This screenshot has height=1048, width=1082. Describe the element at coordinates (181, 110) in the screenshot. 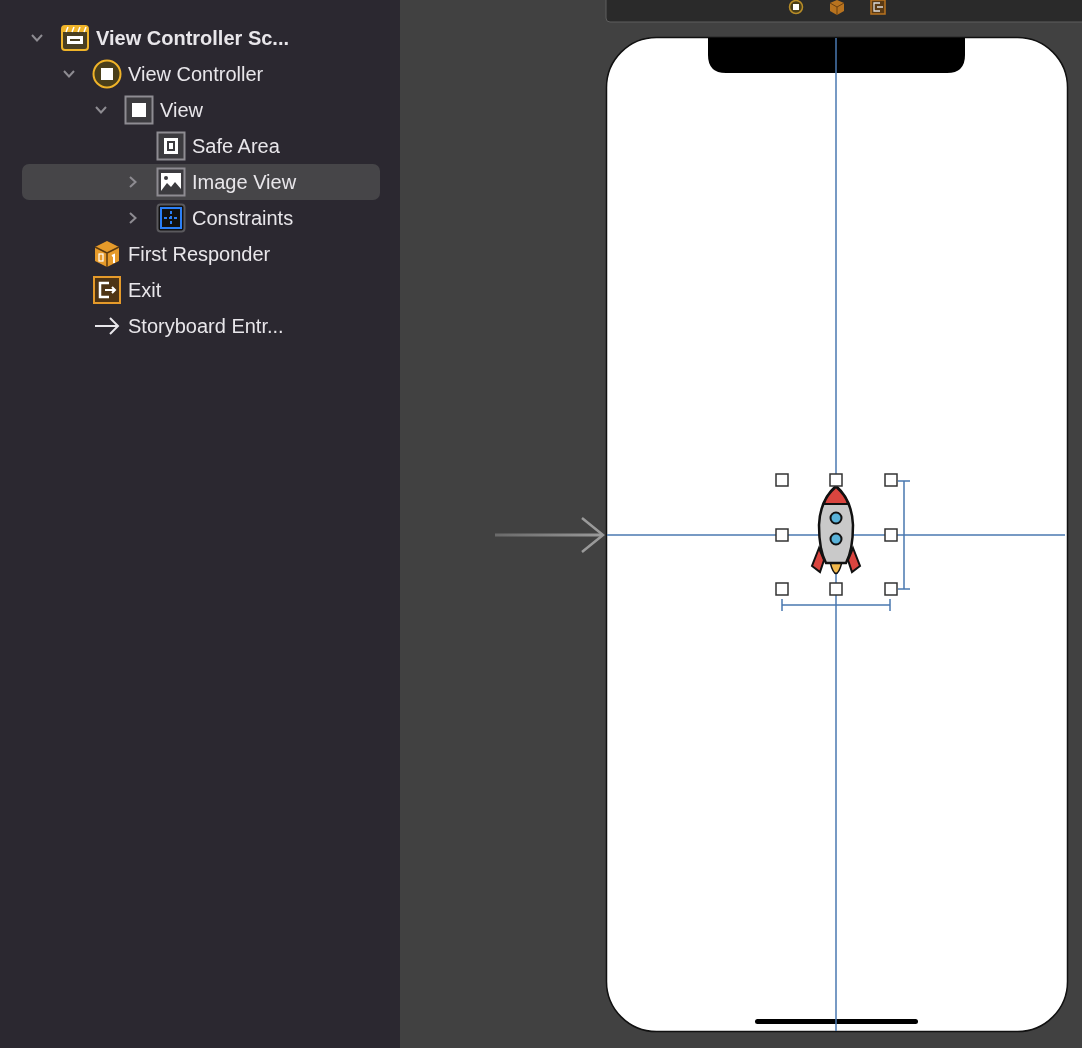

I see `outline-label: View` at that location.